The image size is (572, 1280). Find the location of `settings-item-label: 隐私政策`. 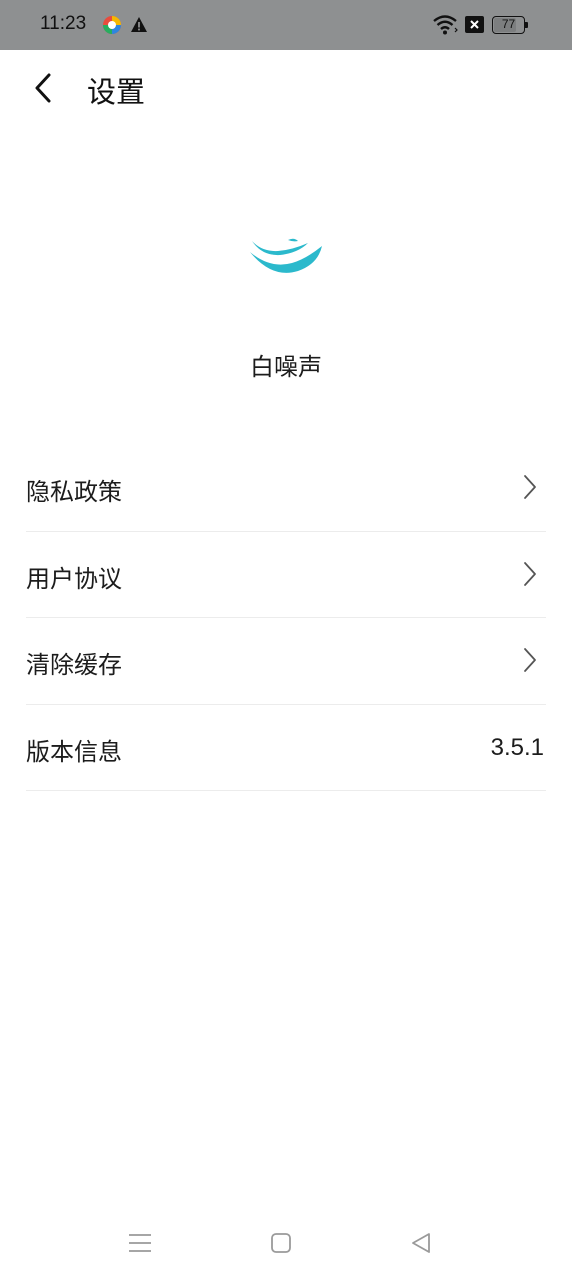

settings-item-label: 隐私政策 is located at coordinates (74, 492).